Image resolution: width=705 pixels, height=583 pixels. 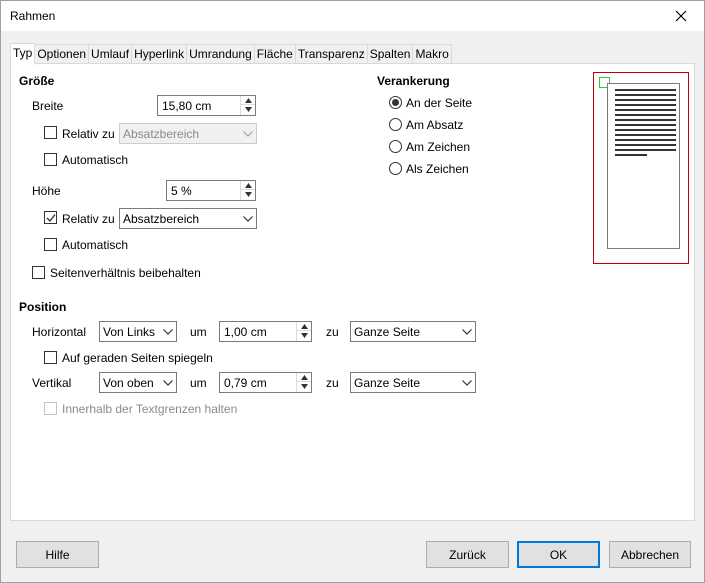 I want to click on height-spin-buttons, so click(x=247, y=190).